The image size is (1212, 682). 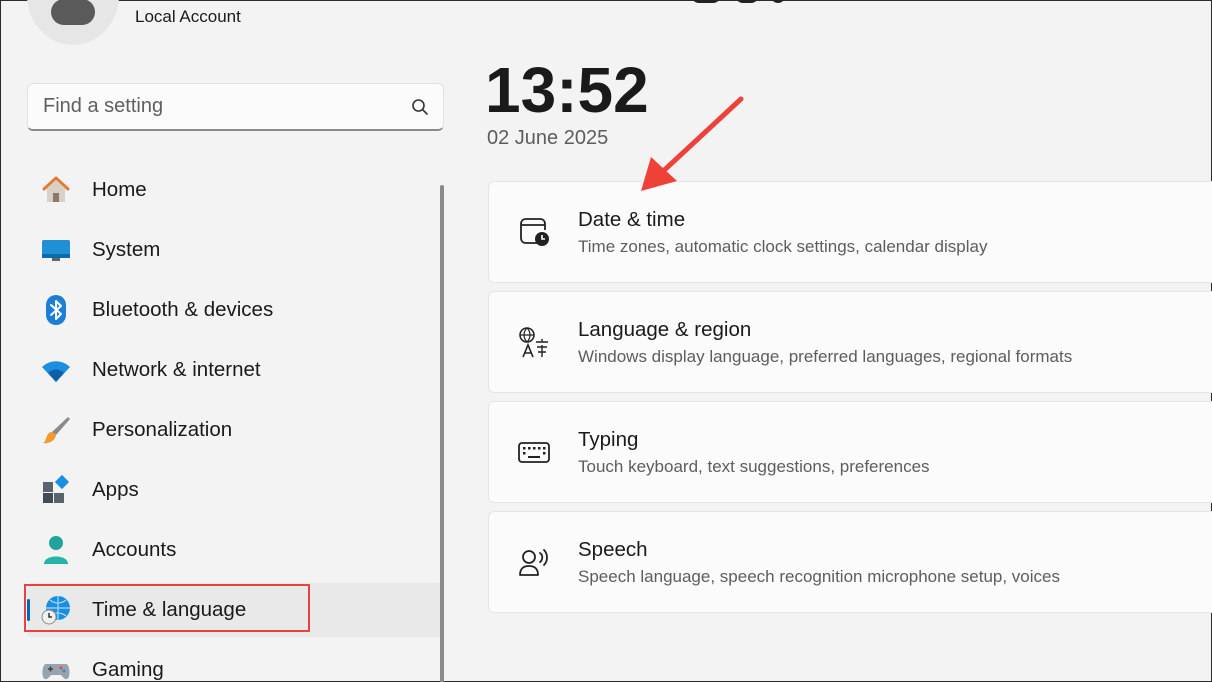 I want to click on bluetooth-icon, so click(x=56, y=310).